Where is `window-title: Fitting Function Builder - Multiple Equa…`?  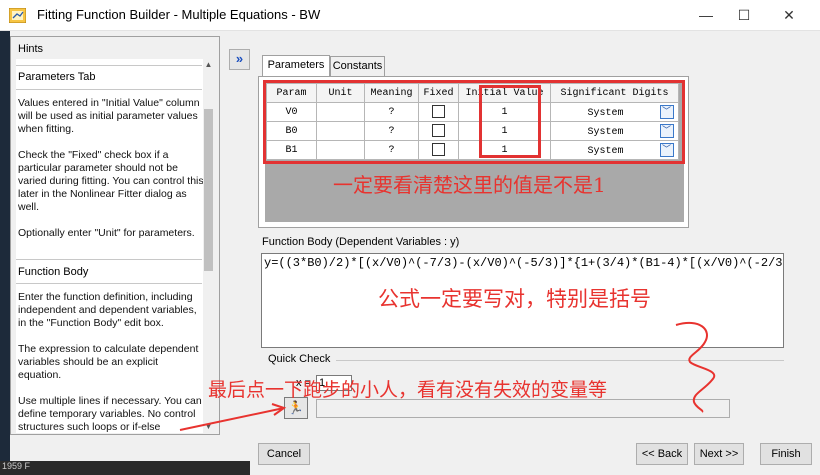
window-title: Fitting Function Builder - Multiple Equa… is located at coordinates (179, 14).